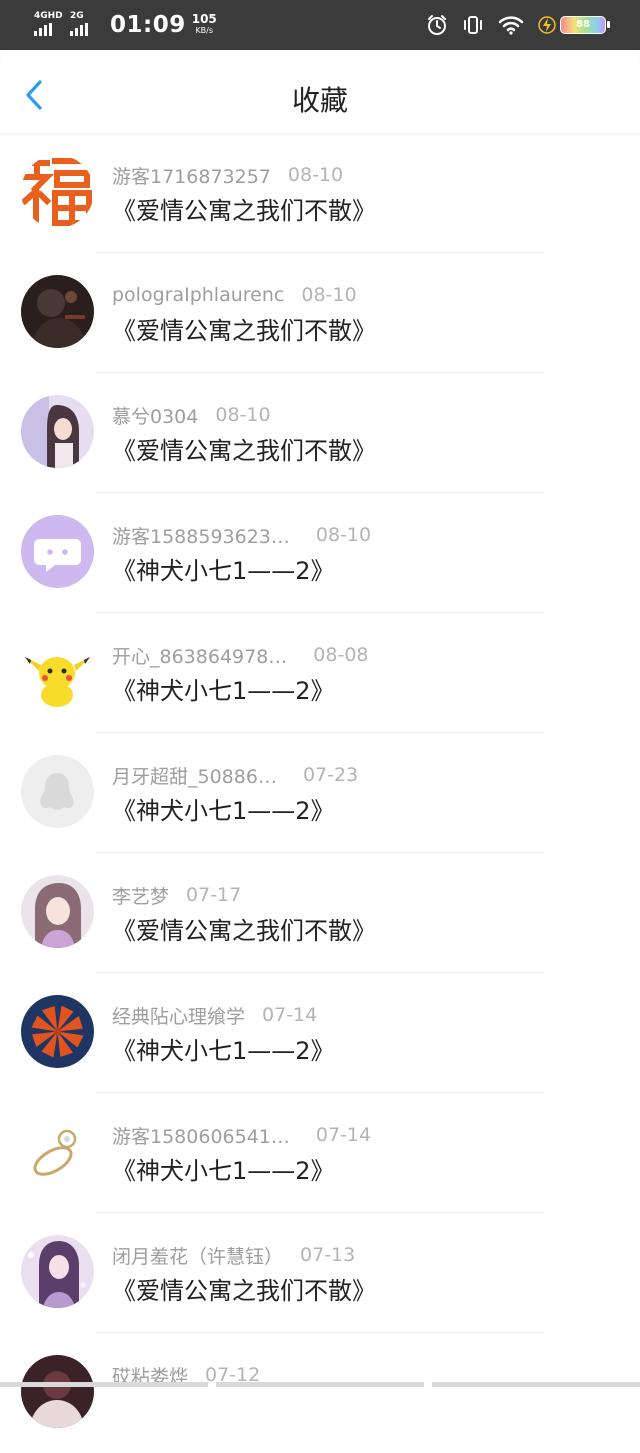 The image size is (640, 1453). I want to click on list-item: 游客1716873257 08-10 《爱情公寓之我们不散》, so click(320, 193).